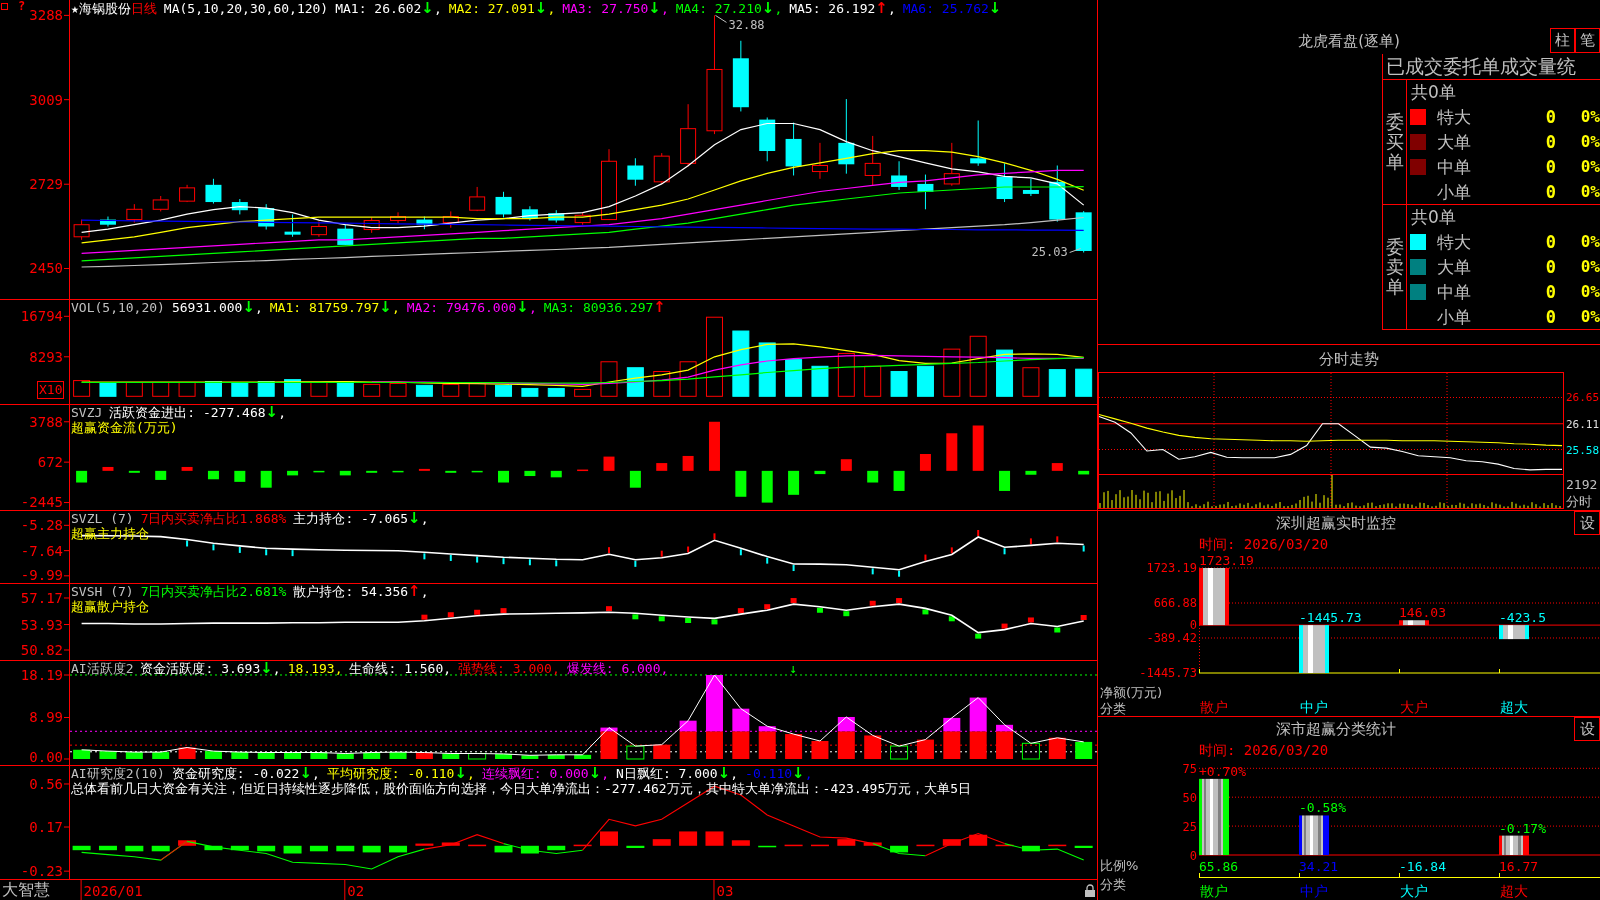 The width and height of the screenshot is (1600, 900). What do you see at coordinates (22, 6) in the screenshot?
I see `help-mark: ?` at bounding box center [22, 6].